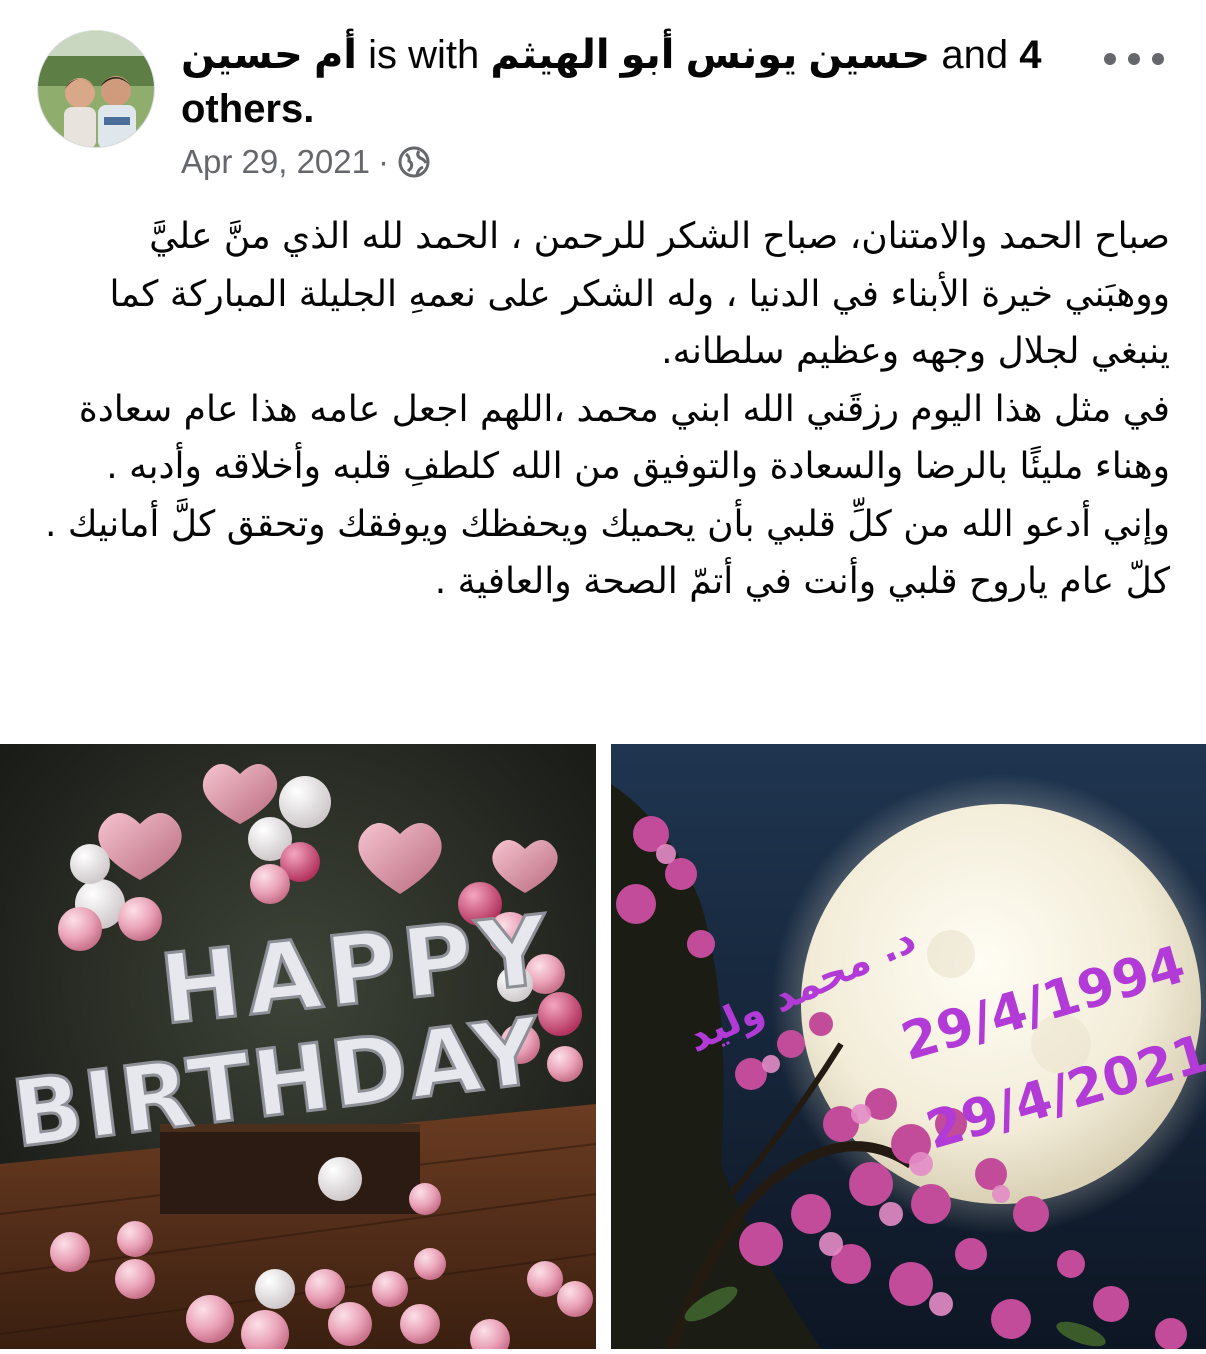 Image resolution: width=1206 pixels, height=1354 pixels. Describe the element at coordinates (96, 89) in the screenshot. I see `avatar` at that location.